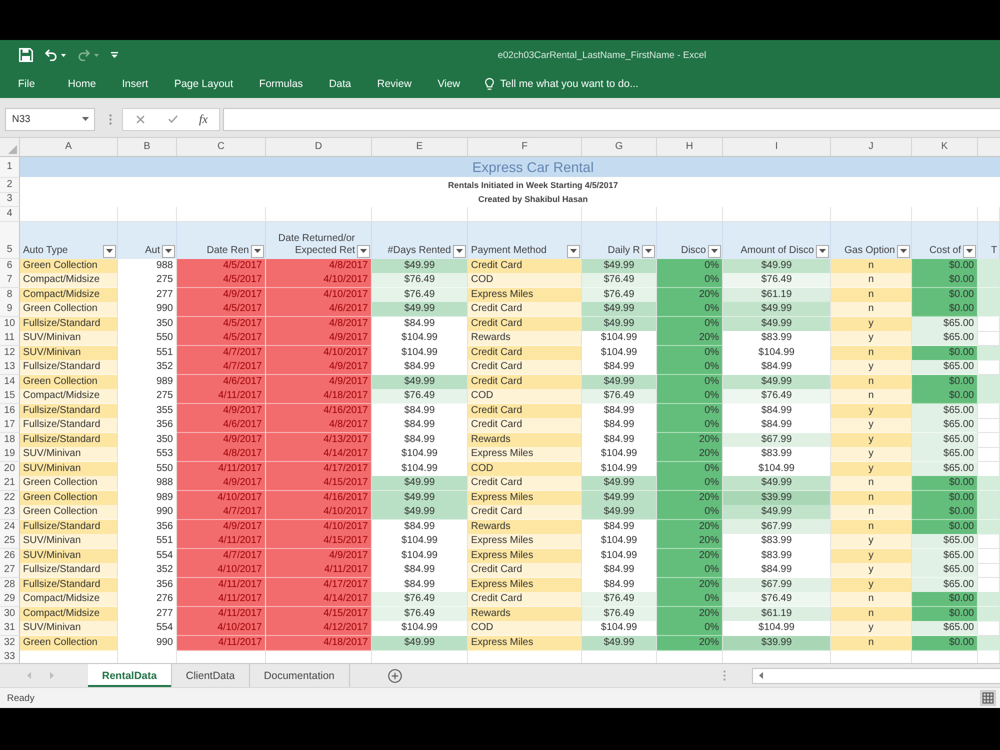 The width and height of the screenshot is (1000, 750). What do you see at coordinates (871, 147) in the screenshot?
I see `column-heading: J` at bounding box center [871, 147].